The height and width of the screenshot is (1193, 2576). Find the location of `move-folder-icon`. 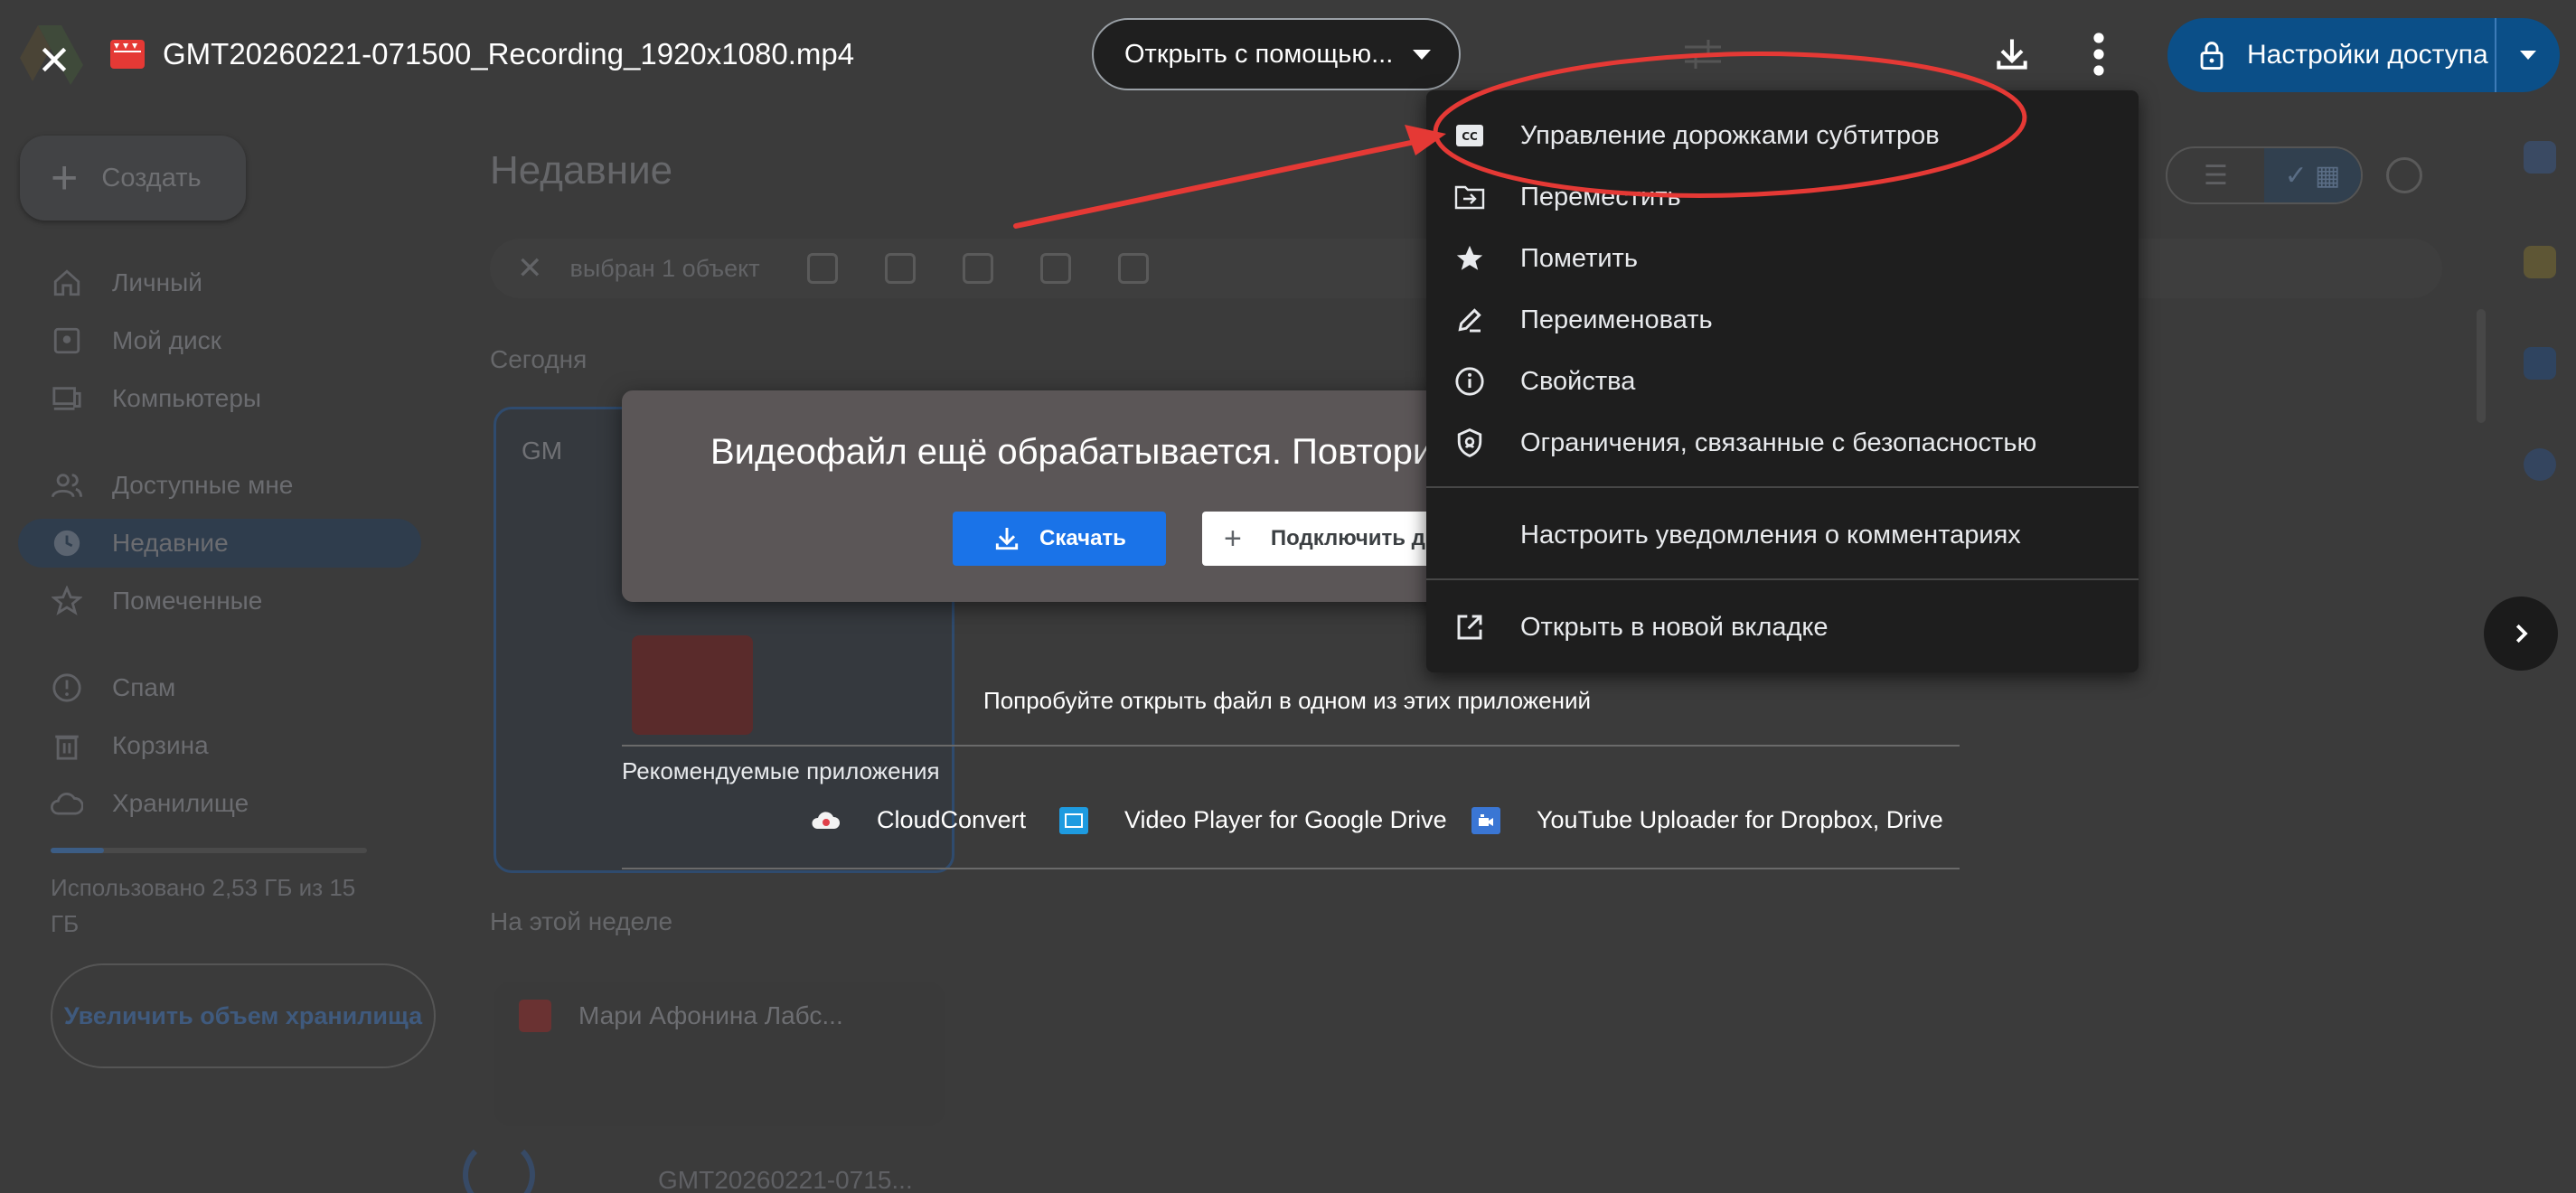

move-folder-icon is located at coordinates (978, 268).